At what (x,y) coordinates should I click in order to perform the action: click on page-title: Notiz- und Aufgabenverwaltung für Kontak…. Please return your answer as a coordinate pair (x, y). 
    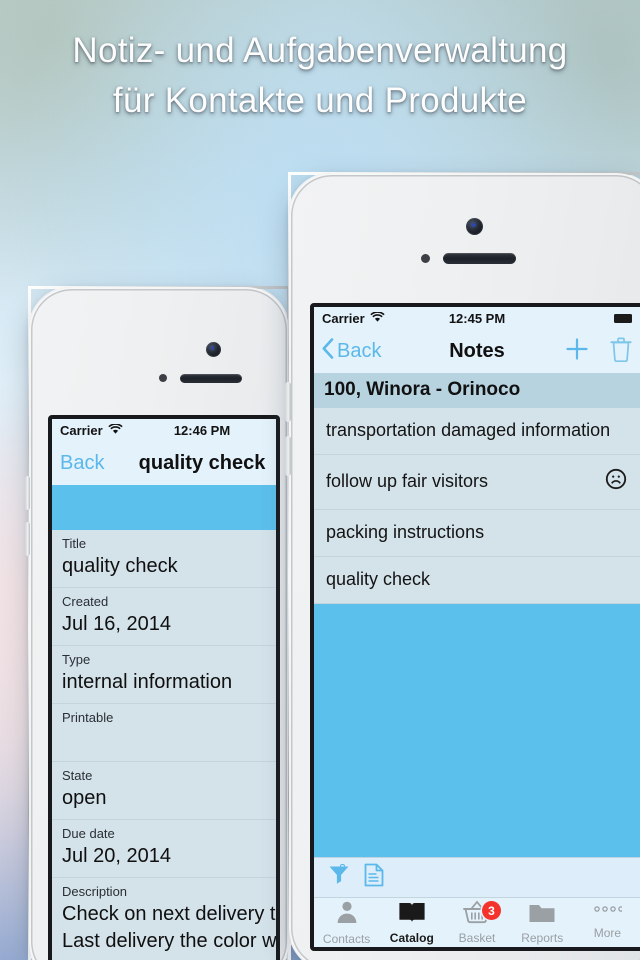
    Looking at the image, I should click on (320, 76).